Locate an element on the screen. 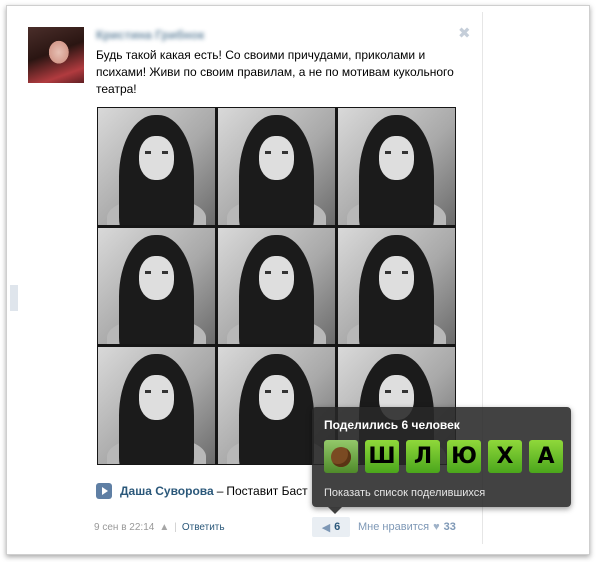  post-meta: 9 сен в 22:14 ▲ | Ответить is located at coordinates (159, 527).